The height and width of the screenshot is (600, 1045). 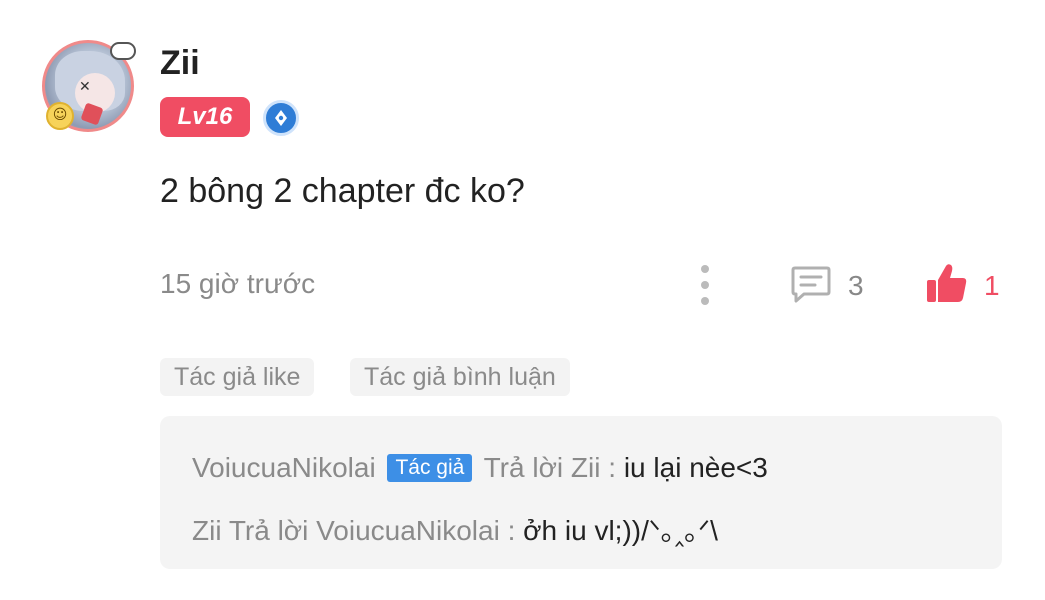 What do you see at coordinates (811, 284) in the screenshot?
I see `comment-icon` at bounding box center [811, 284].